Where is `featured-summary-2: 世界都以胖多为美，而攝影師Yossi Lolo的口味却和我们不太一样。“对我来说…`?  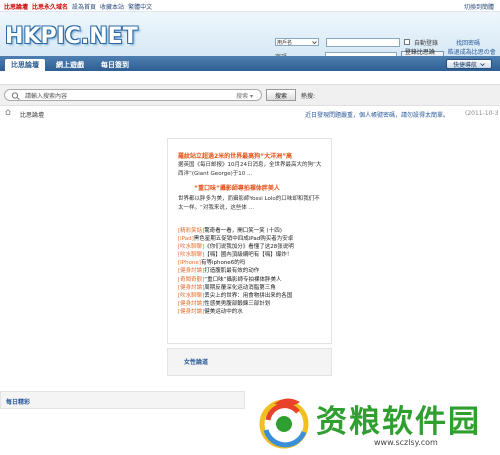
featured-summary-2: 世界都以胖多为美，而攝影師Yossi Lolo的口味却和我们不太一样。“对我来说… is located at coordinates (249, 203).